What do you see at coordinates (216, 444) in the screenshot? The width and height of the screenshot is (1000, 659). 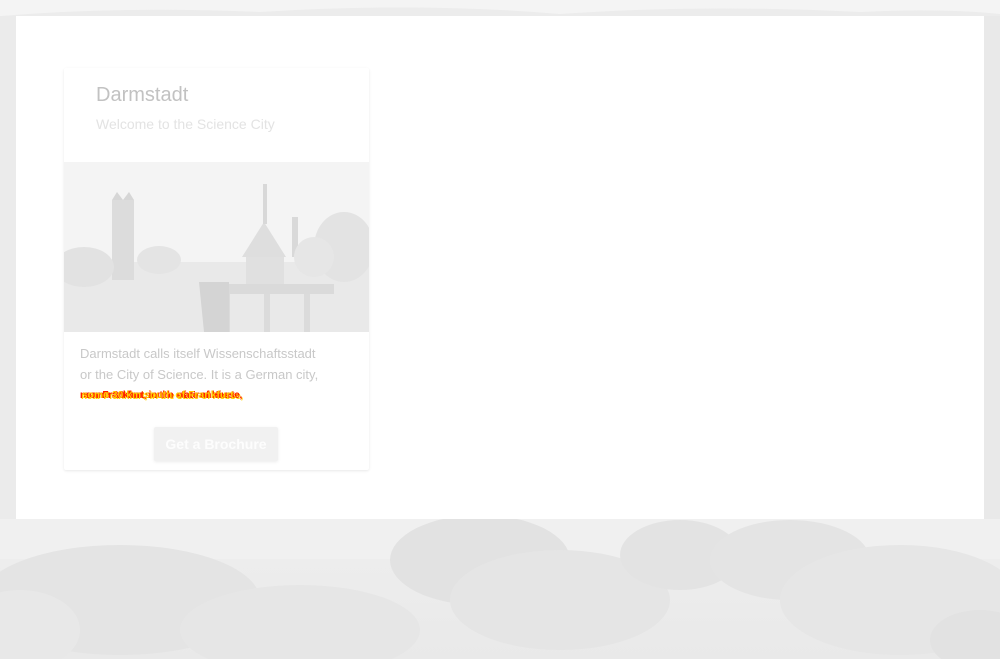 I see `get-brochure-button: Get a Brochure` at bounding box center [216, 444].